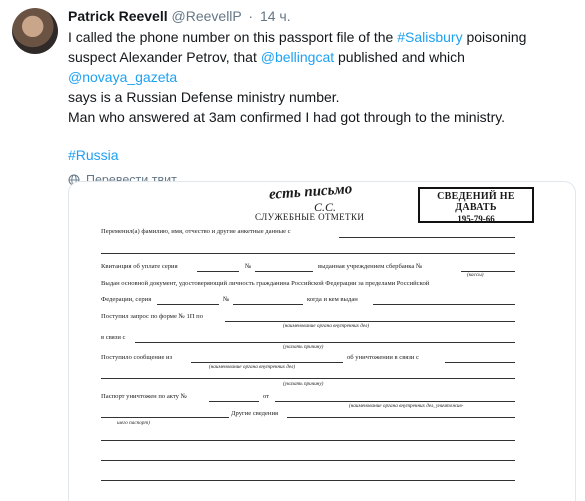  Describe the element at coordinates (429, 37) in the screenshot. I see `hashtag-salisbury: #Salisbury` at that location.